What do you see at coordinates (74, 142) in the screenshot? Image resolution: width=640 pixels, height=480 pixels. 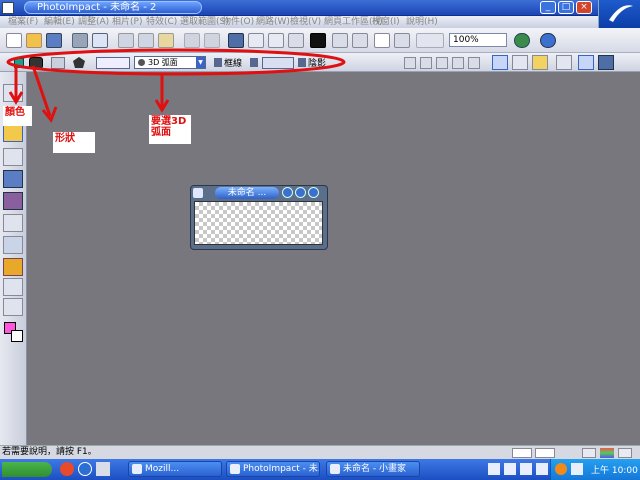 I see `annotation-shape-label: 形狀` at bounding box center [74, 142].